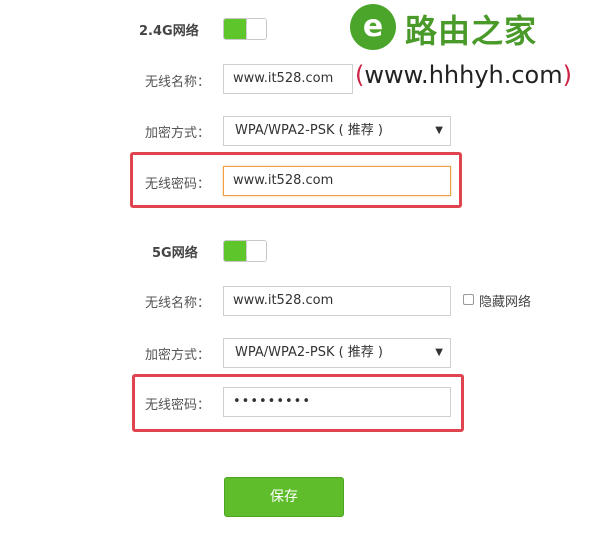 This screenshot has width=600, height=533. What do you see at coordinates (309, 130) in the screenshot?
I see `band24-security-value: WPA/WPA2-PSK ( 推荐 )` at bounding box center [309, 130].